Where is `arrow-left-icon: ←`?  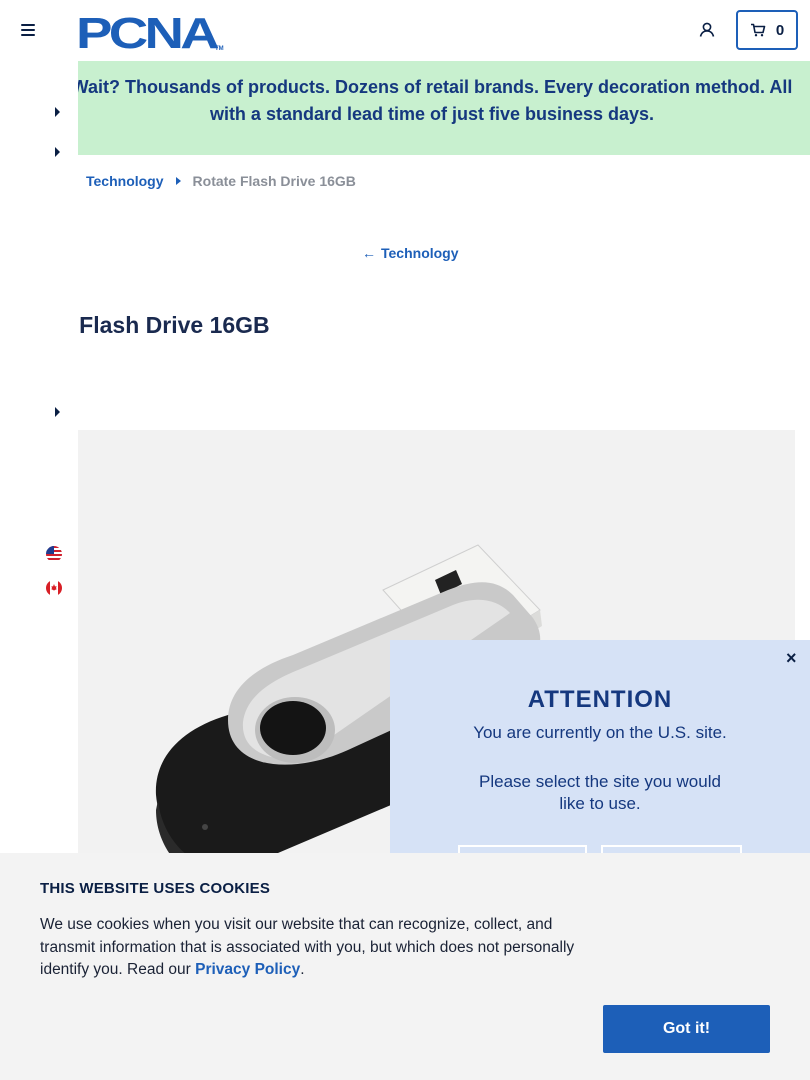
arrow-left-icon: ← is located at coordinates (369, 253).